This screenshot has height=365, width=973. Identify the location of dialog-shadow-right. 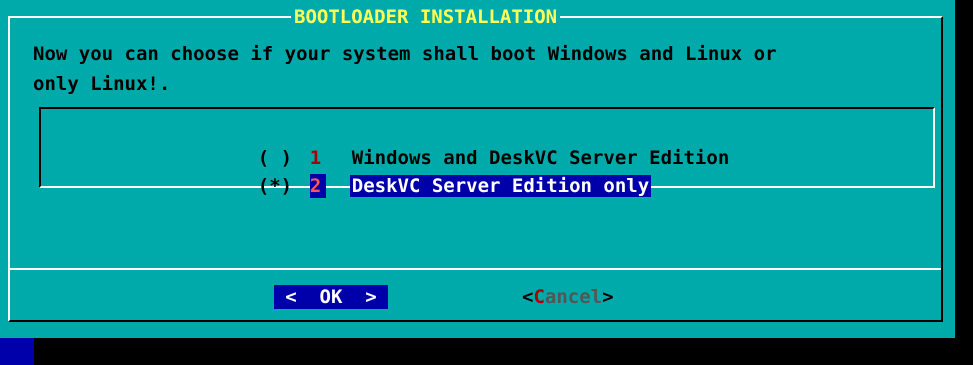
(964, 169).